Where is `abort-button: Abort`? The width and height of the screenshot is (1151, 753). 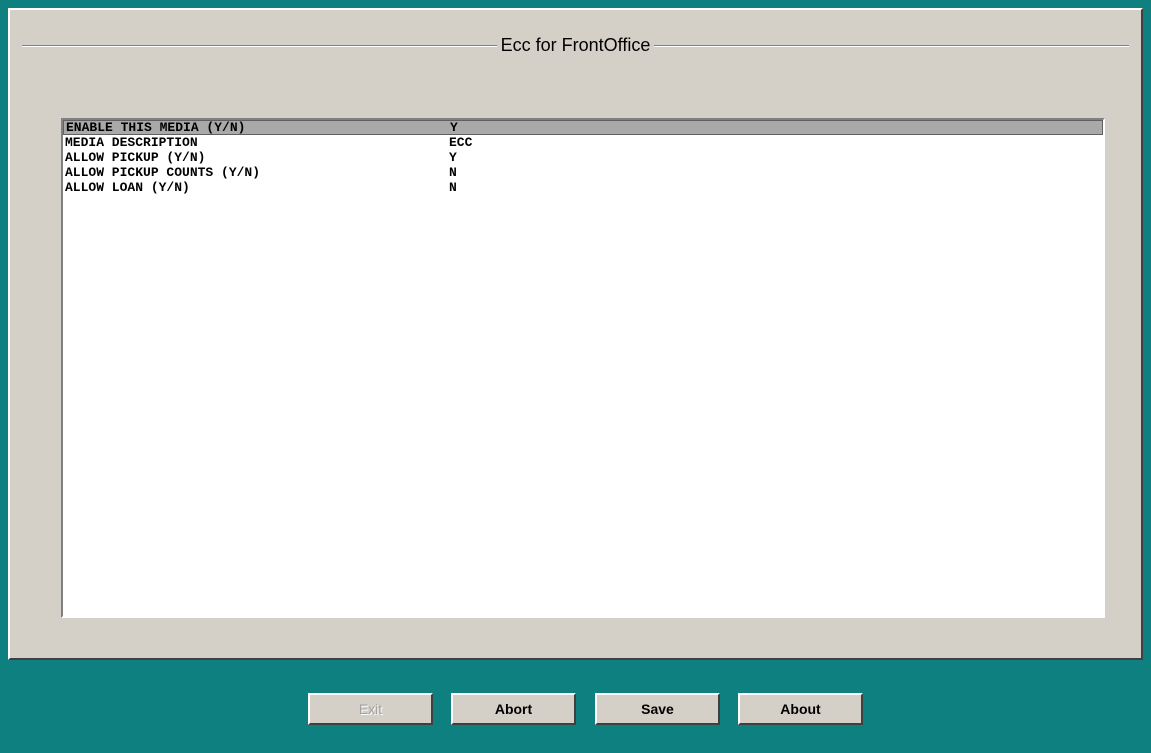
abort-button: Abort is located at coordinates (513, 709).